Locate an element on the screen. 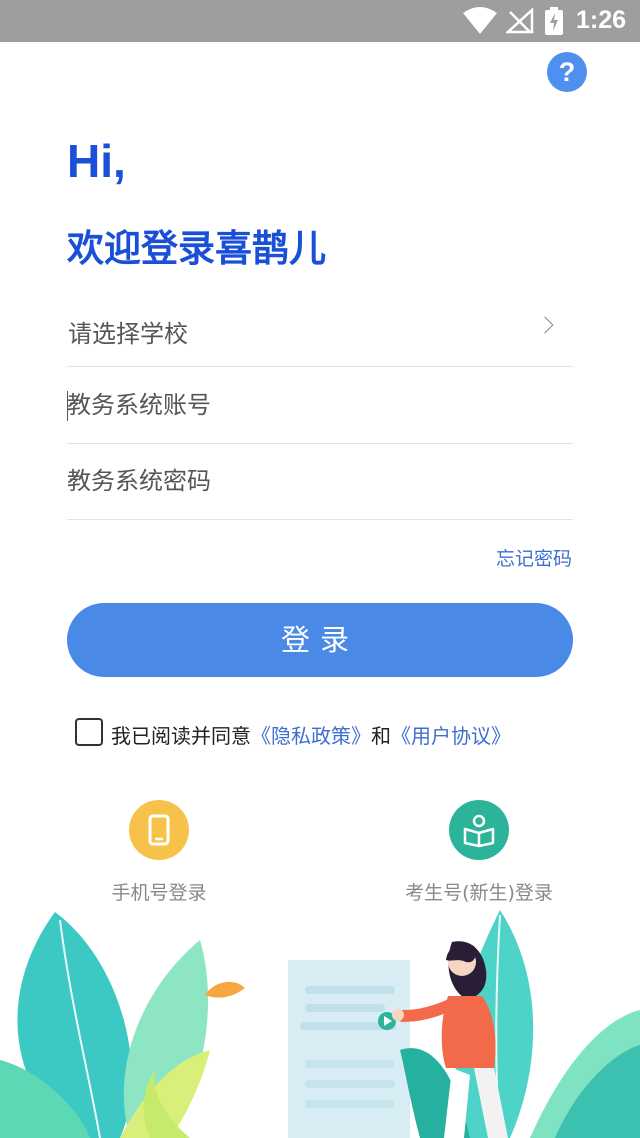 This screenshot has width=640, height=1138. exam-login-button: 考生号(新生)登录 is located at coordinates (479, 852).